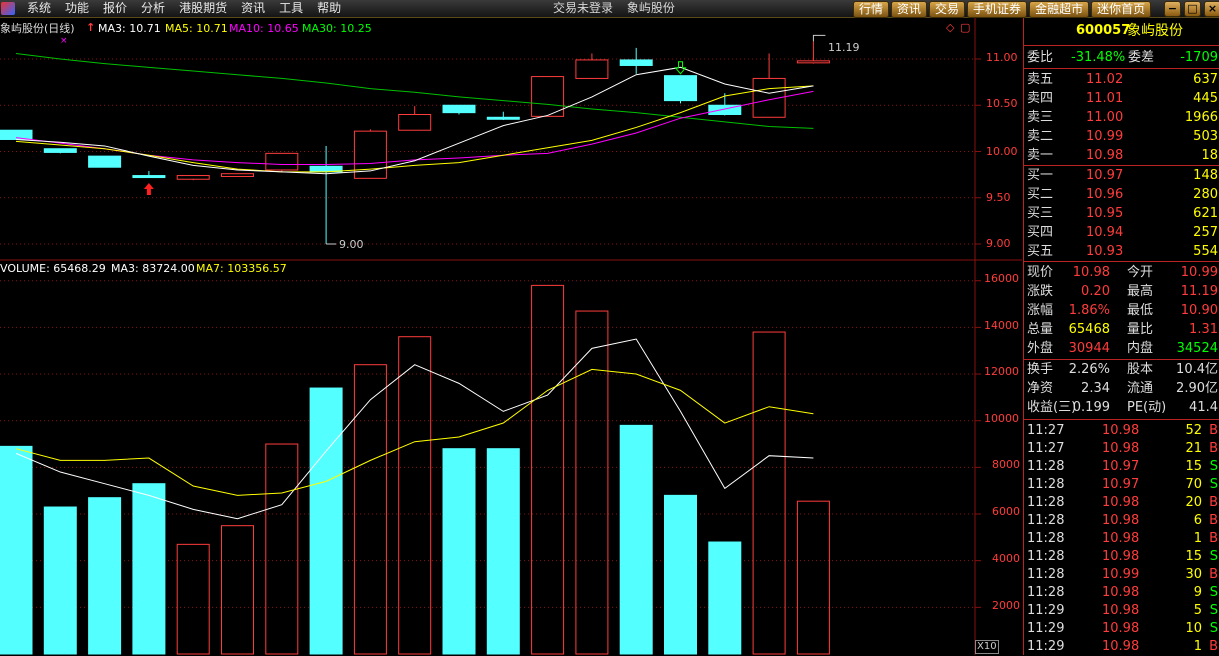 Image resolution: width=1219 pixels, height=656 pixels. I want to click on stock-header: 600057 象屿股份, so click(1121, 31).